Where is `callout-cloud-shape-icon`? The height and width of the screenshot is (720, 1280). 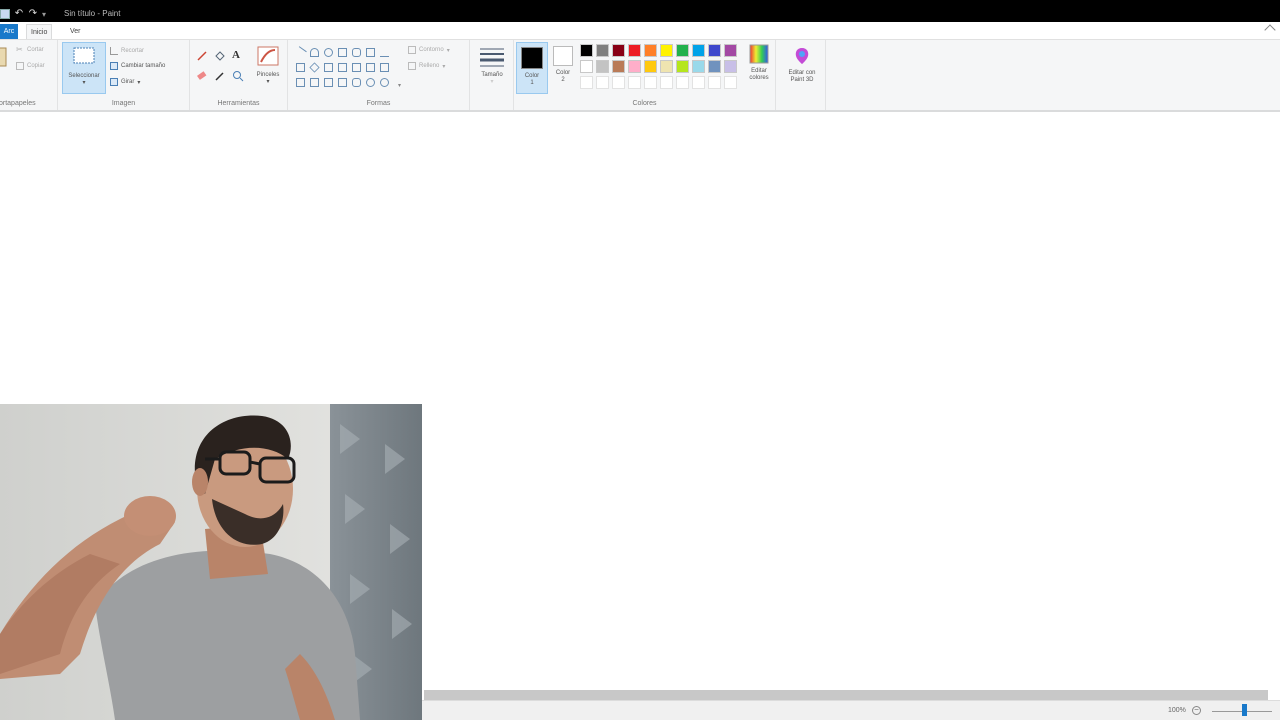
callout-cloud-shape-icon is located at coordinates (384, 82).